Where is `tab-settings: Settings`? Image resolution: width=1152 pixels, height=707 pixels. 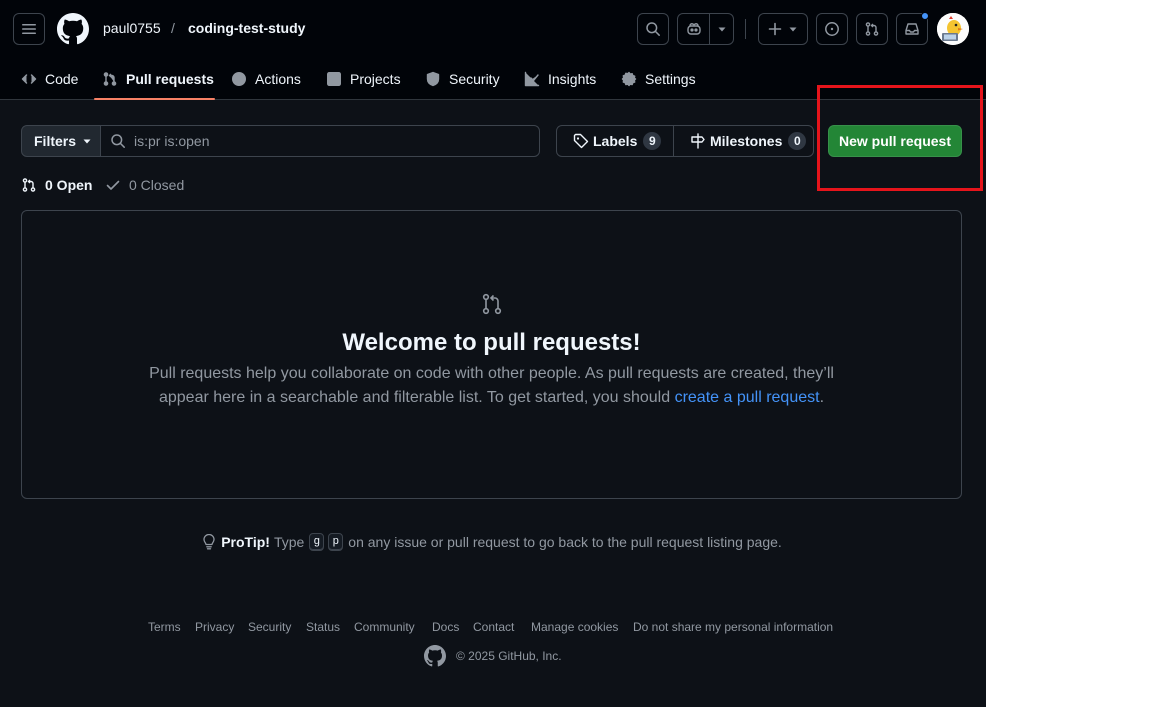 tab-settings: Settings is located at coordinates (658, 79).